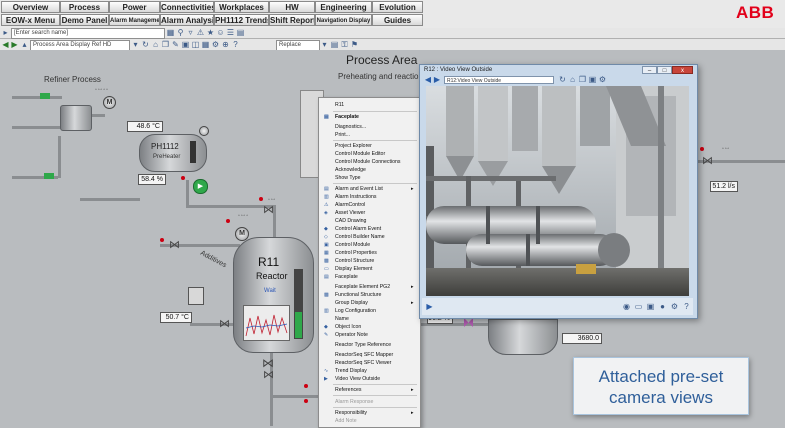  I want to click on menu-item-faceplate-element-pg2: Faceplate Element PG2 ▸, so click(369, 287).